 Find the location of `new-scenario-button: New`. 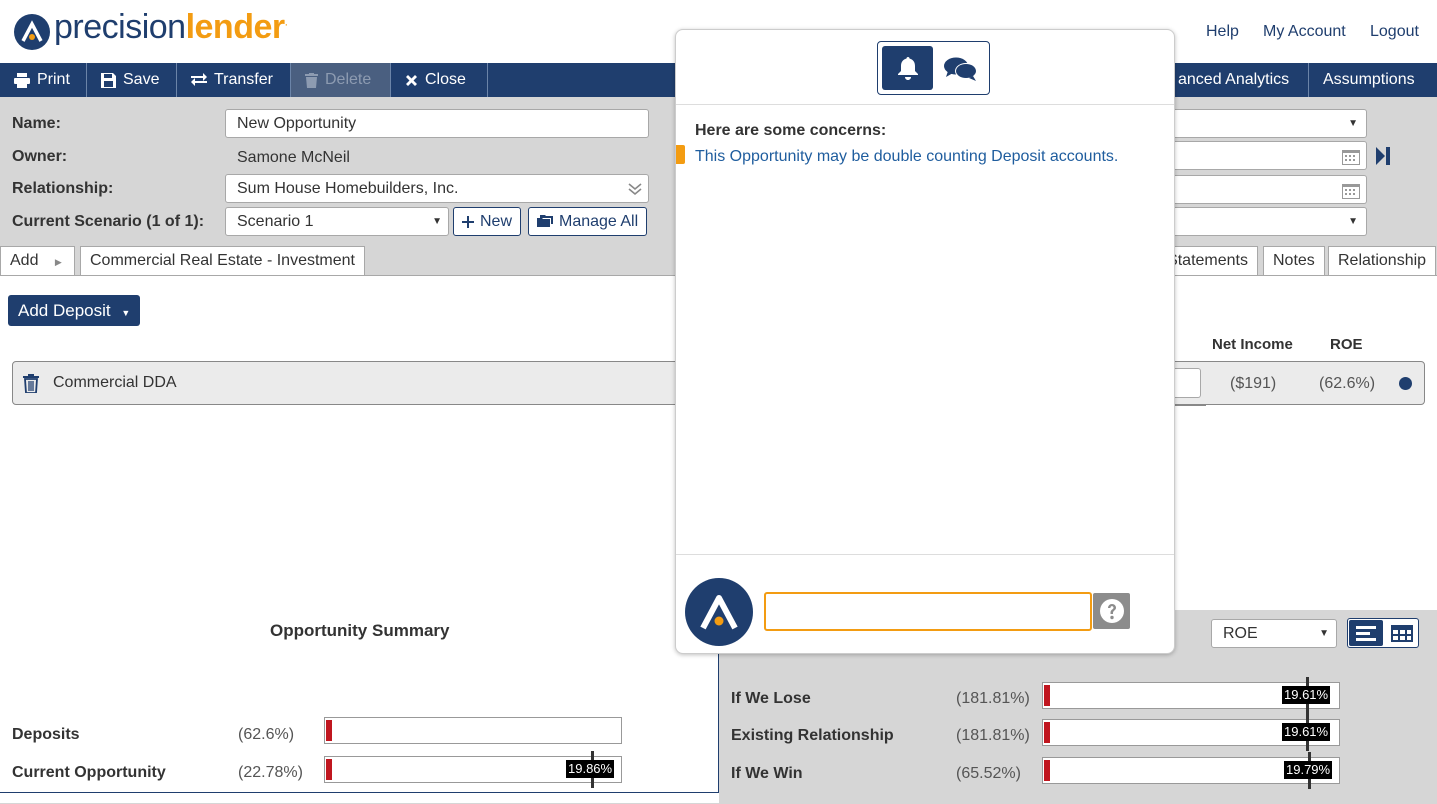

new-scenario-button: New is located at coordinates (487, 221).